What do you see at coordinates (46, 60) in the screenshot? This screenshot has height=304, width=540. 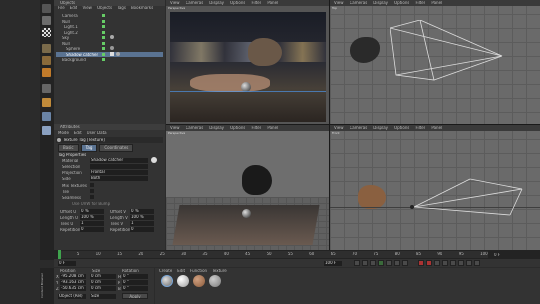 I see `edge-mode-icon` at bounding box center [46, 60].